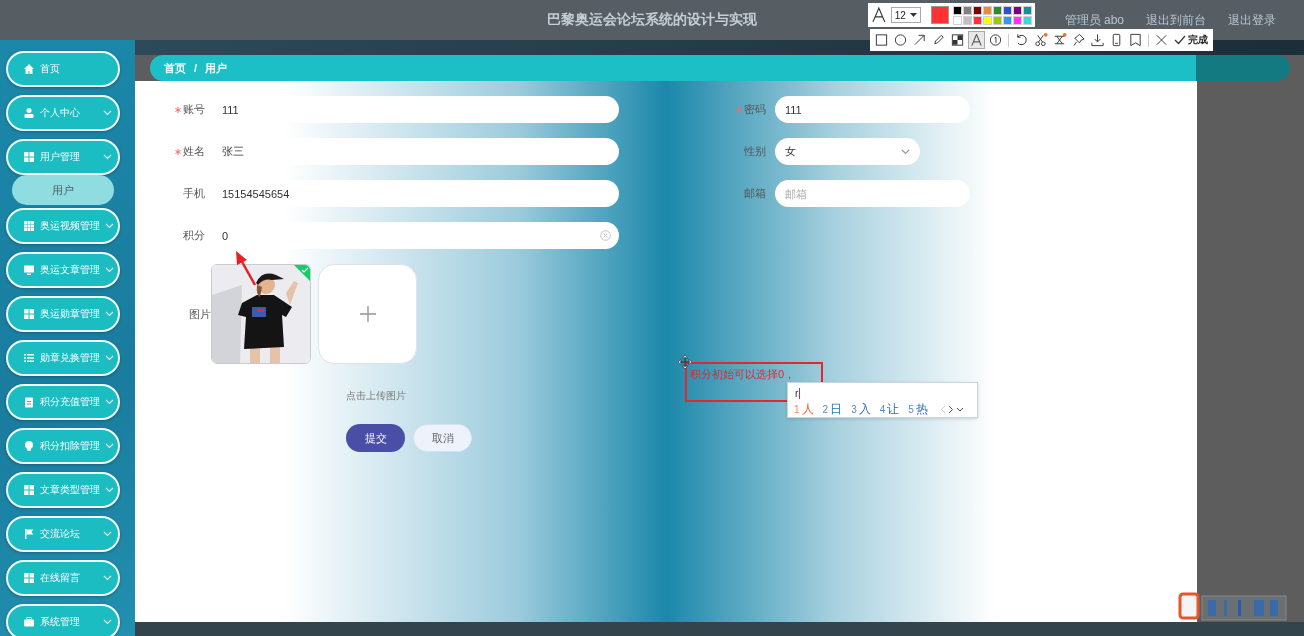  I want to click on move-cursor-icon, so click(685, 362).